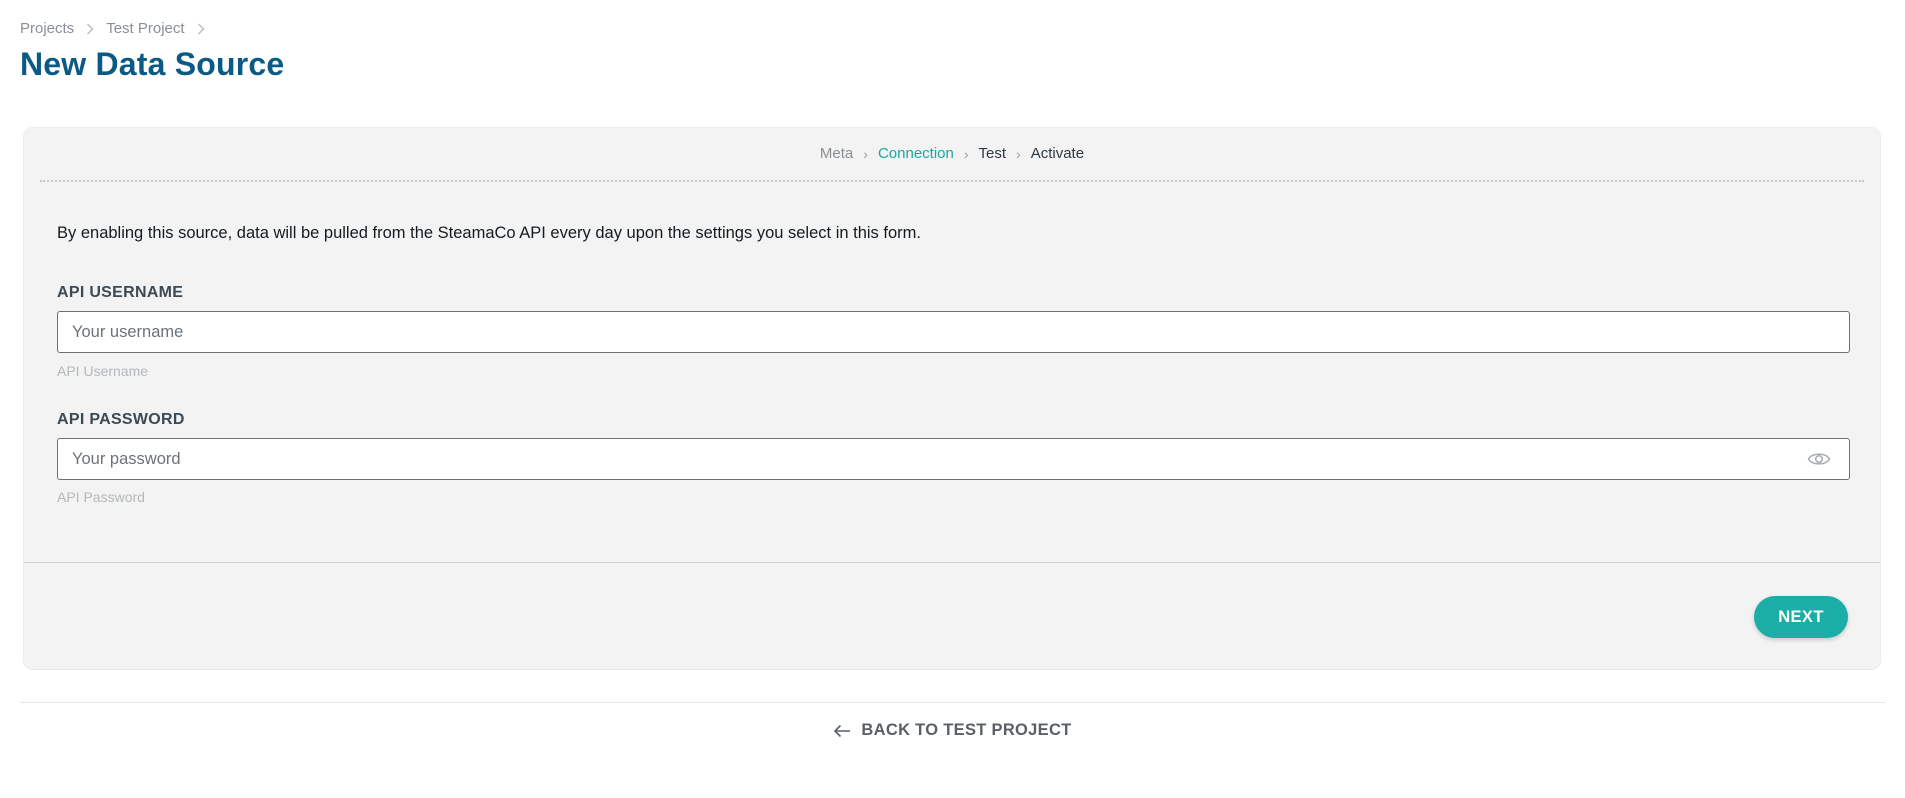 Image resolution: width=1905 pixels, height=798 pixels. I want to click on username-input, so click(953, 332).